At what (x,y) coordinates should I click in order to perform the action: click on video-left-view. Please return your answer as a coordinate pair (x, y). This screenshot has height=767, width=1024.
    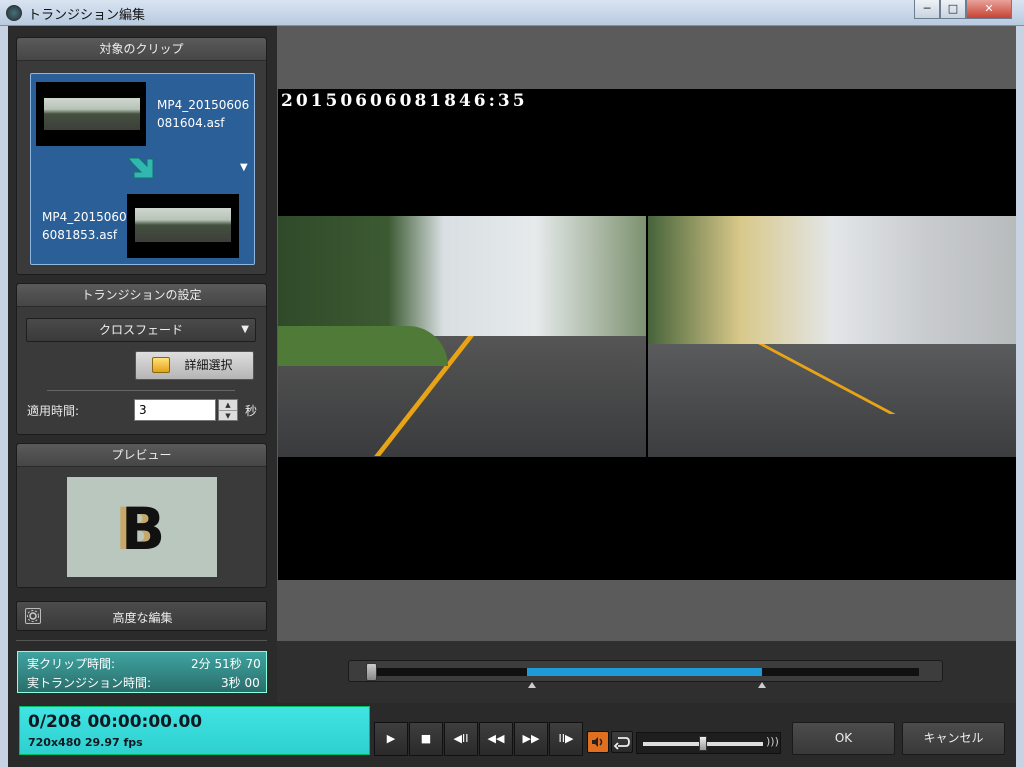
    Looking at the image, I should click on (462, 336).